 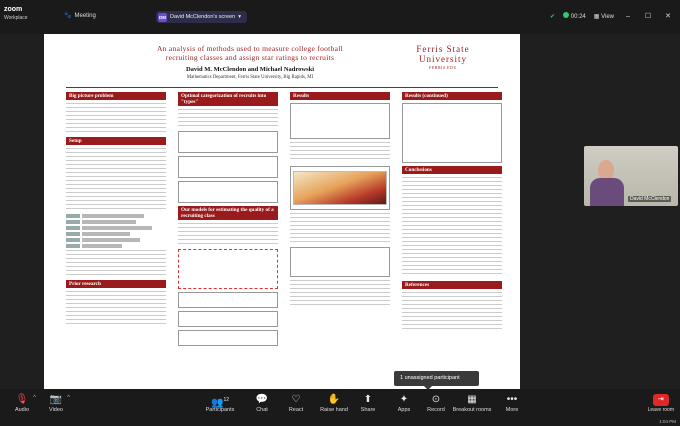 I want to click on leave-icon: ⇥, so click(x=660, y=400).